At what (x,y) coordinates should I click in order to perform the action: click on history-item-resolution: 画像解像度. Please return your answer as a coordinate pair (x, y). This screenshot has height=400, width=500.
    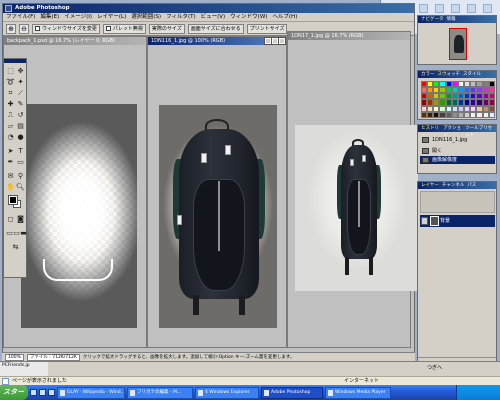
    Looking at the image, I should click on (457, 160).